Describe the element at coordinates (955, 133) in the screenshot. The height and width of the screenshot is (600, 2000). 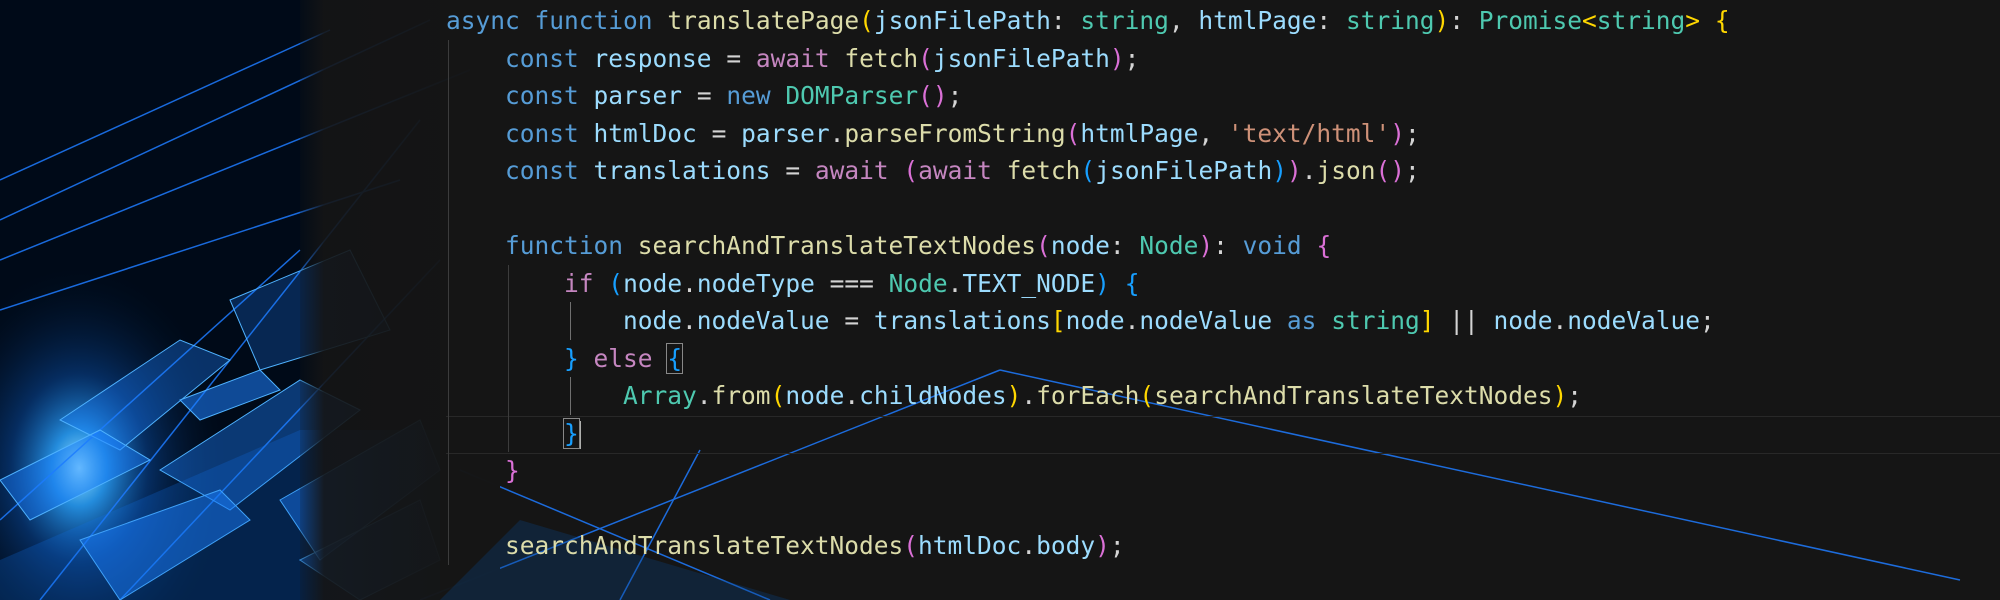
I see `code-token: parseFromString` at that location.